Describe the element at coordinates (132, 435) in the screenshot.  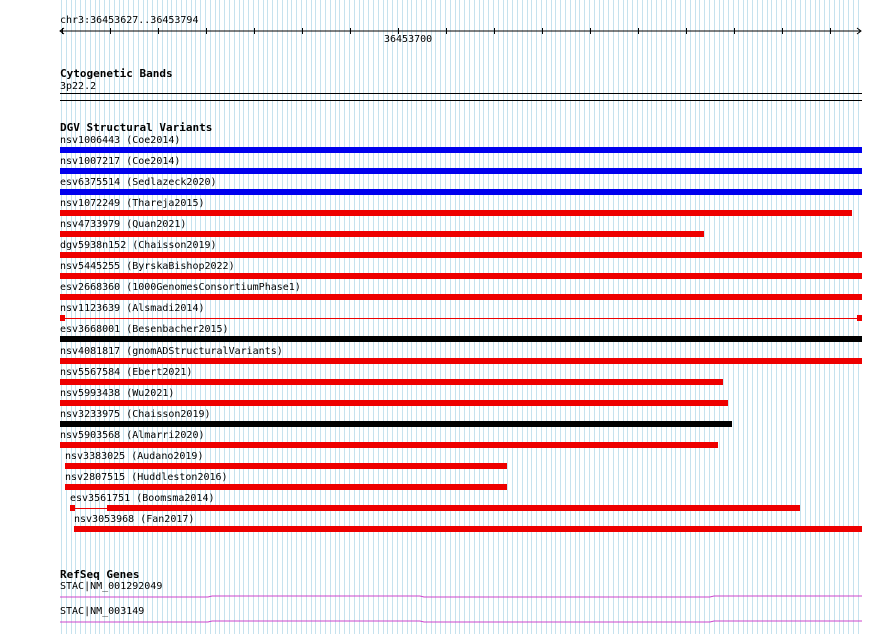
I see `variant-label: nsv5903568 (Almarri2020)` at that location.